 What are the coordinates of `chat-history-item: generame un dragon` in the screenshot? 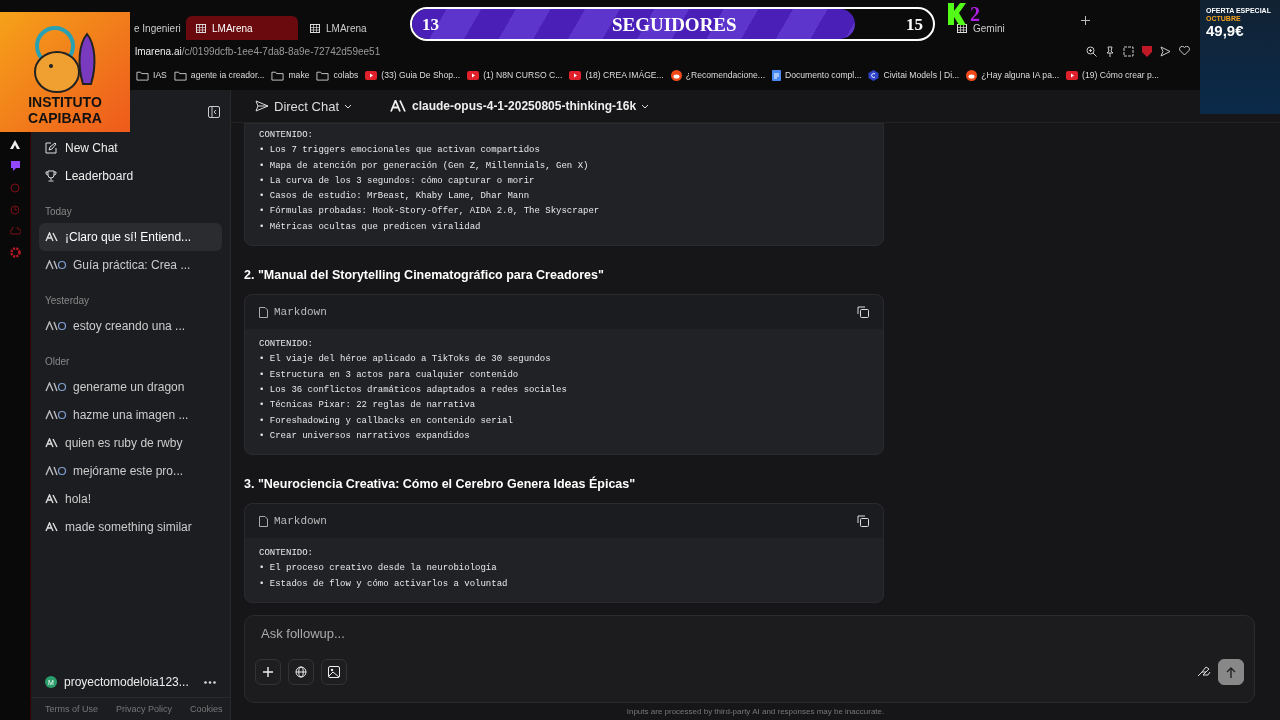 It's located at (130, 387).